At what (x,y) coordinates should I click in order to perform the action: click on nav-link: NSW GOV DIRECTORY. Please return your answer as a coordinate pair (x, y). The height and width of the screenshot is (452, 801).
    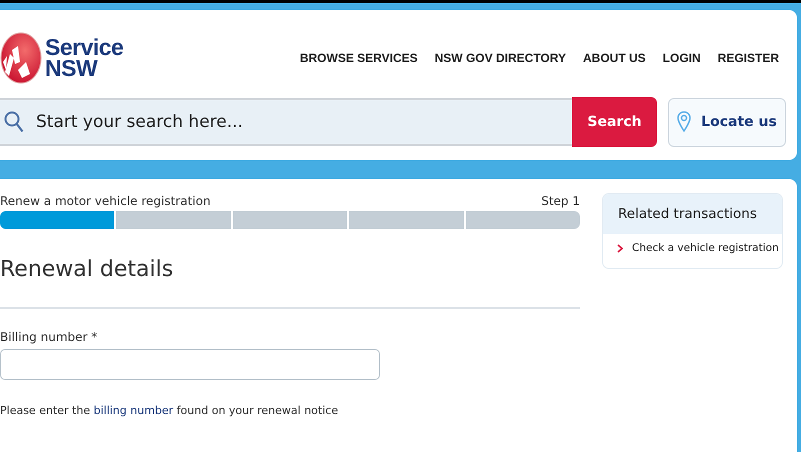
    Looking at the image, I should click on (500, 57).